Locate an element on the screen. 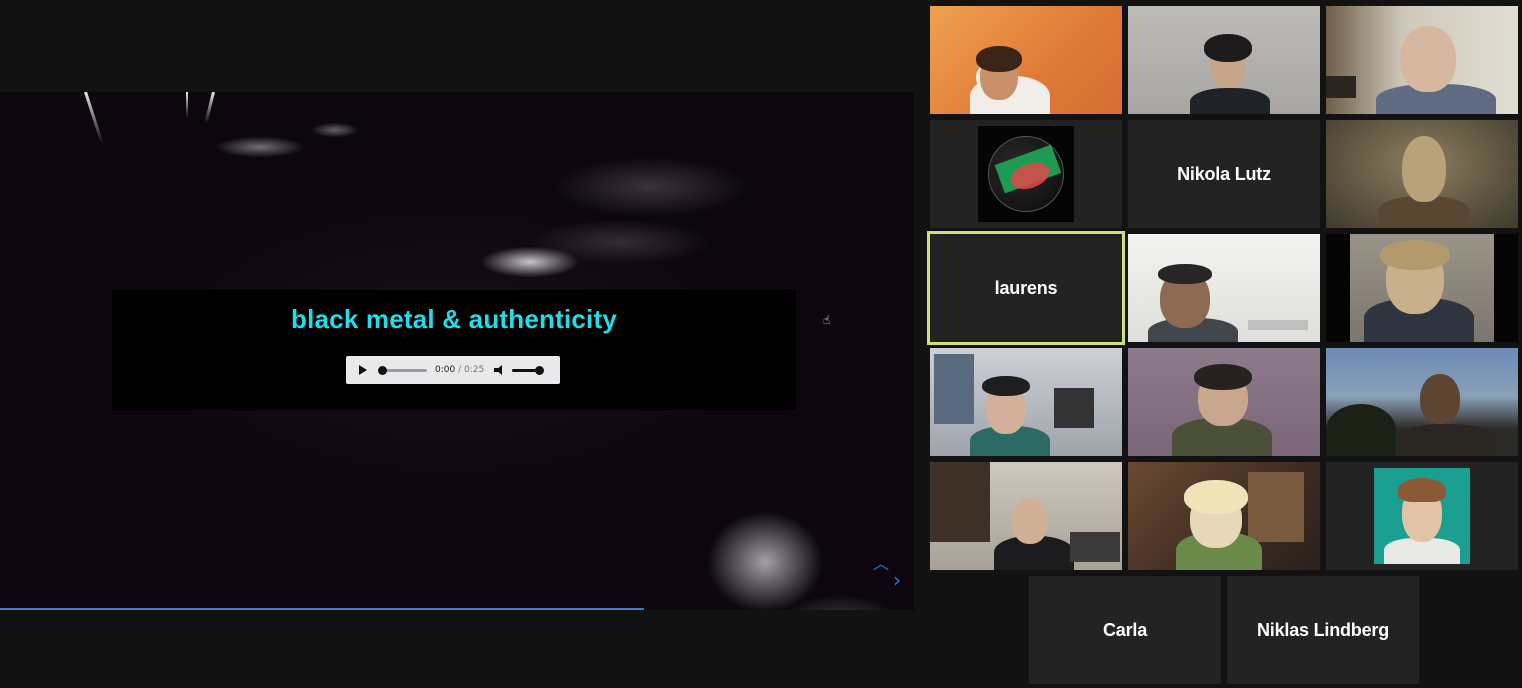 The height and width of the screenshot is (688, 1522). participant-name: Carla is located at coordinates (1125, 629).